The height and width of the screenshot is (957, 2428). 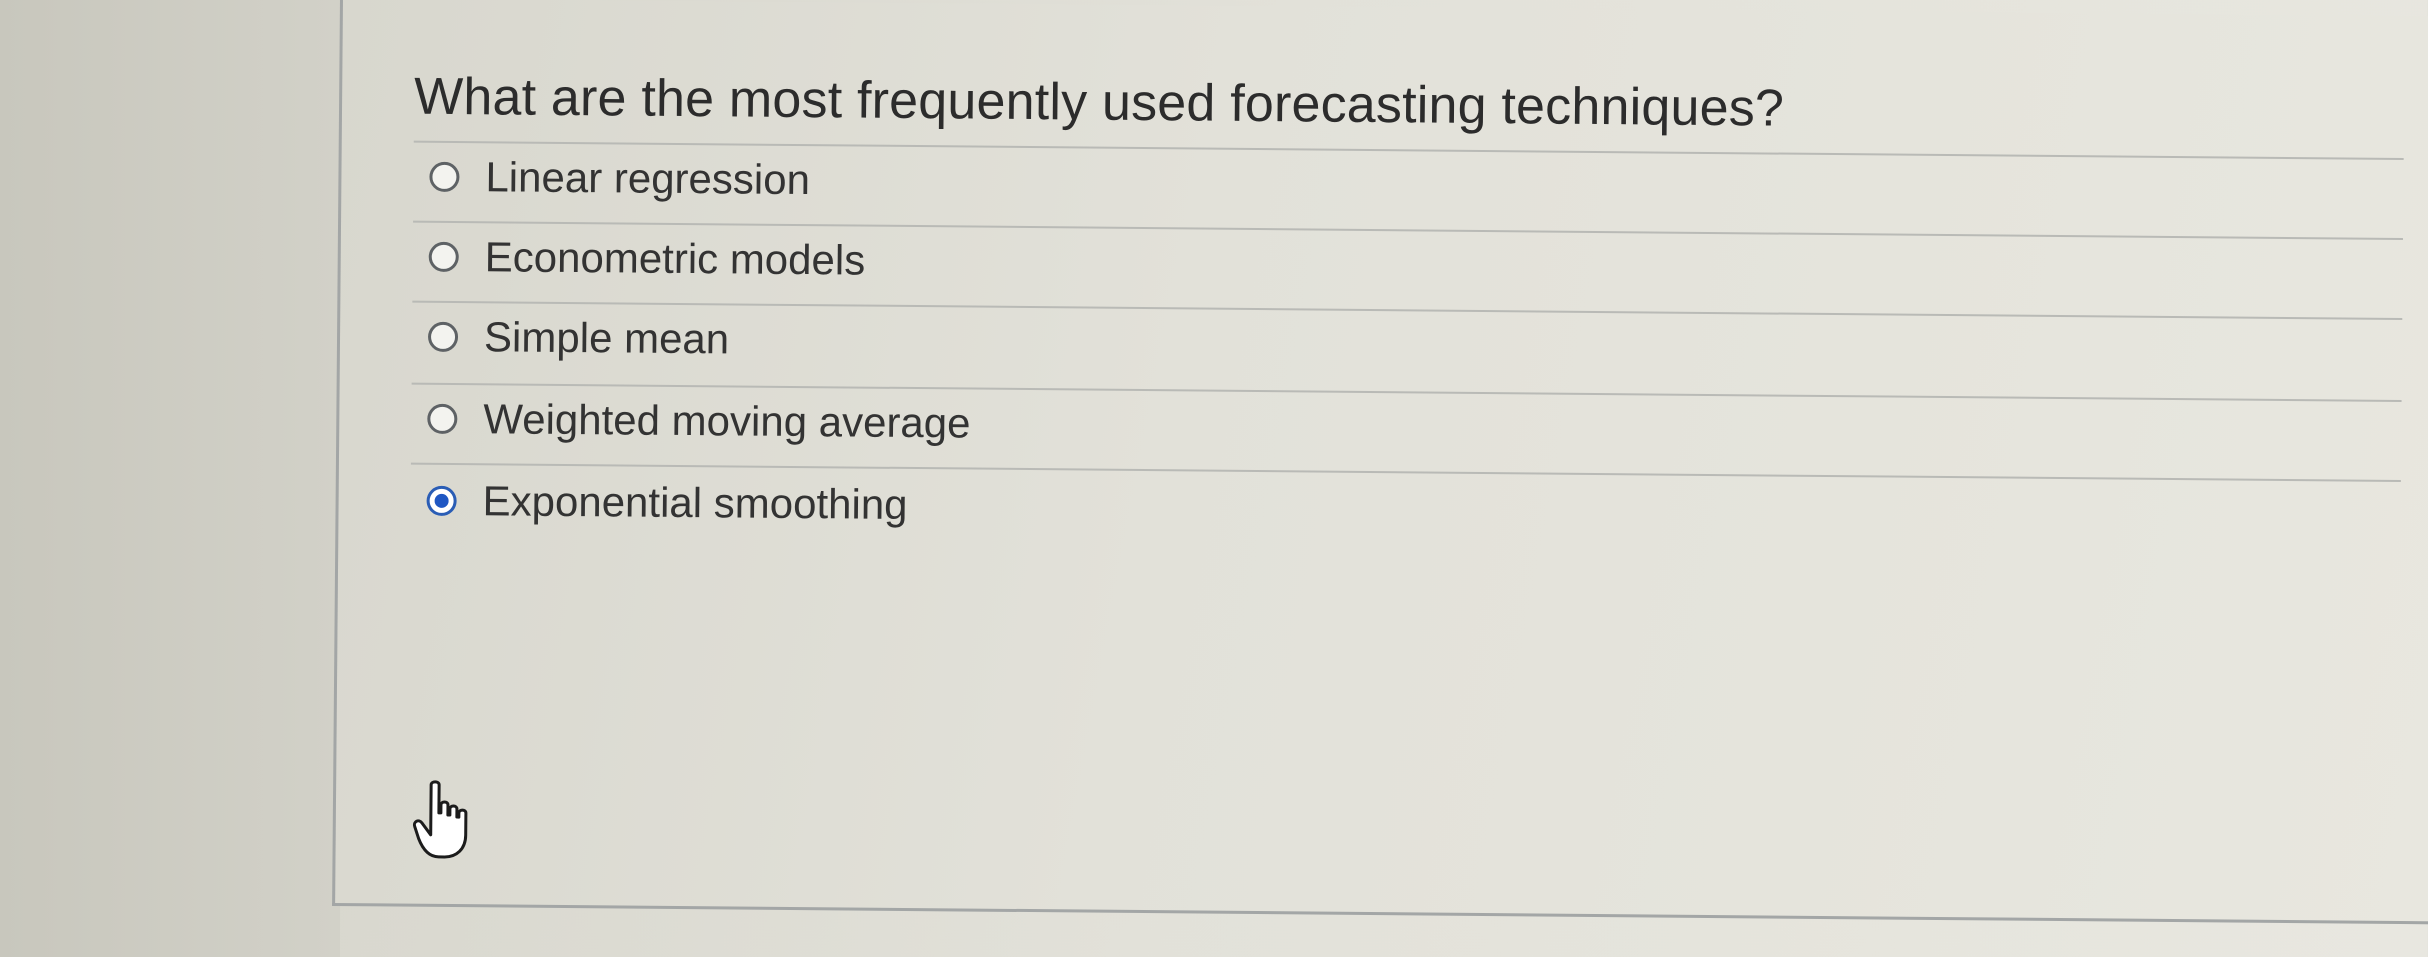 I want to click on option-exponential-smoothing: Exponential smoothing, so click(x=667, y=503).